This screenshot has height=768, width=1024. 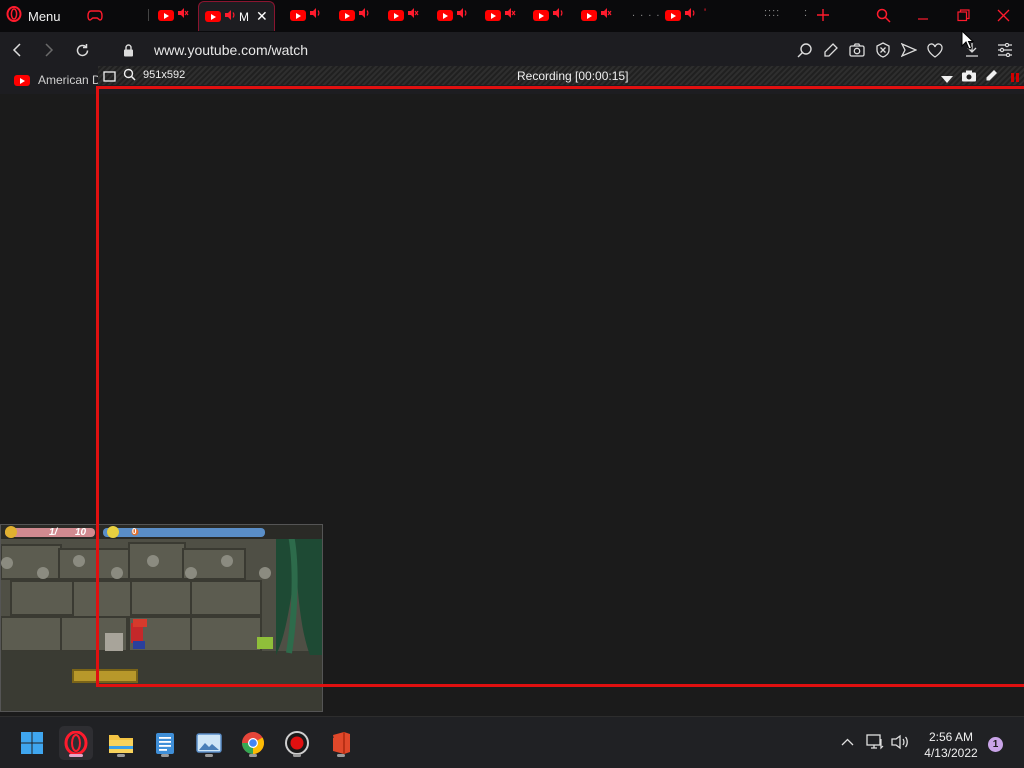 What do you see at coordinates (148, 15) in the screenshot?
I see `tab-divider` at bounding box center [148, 15].